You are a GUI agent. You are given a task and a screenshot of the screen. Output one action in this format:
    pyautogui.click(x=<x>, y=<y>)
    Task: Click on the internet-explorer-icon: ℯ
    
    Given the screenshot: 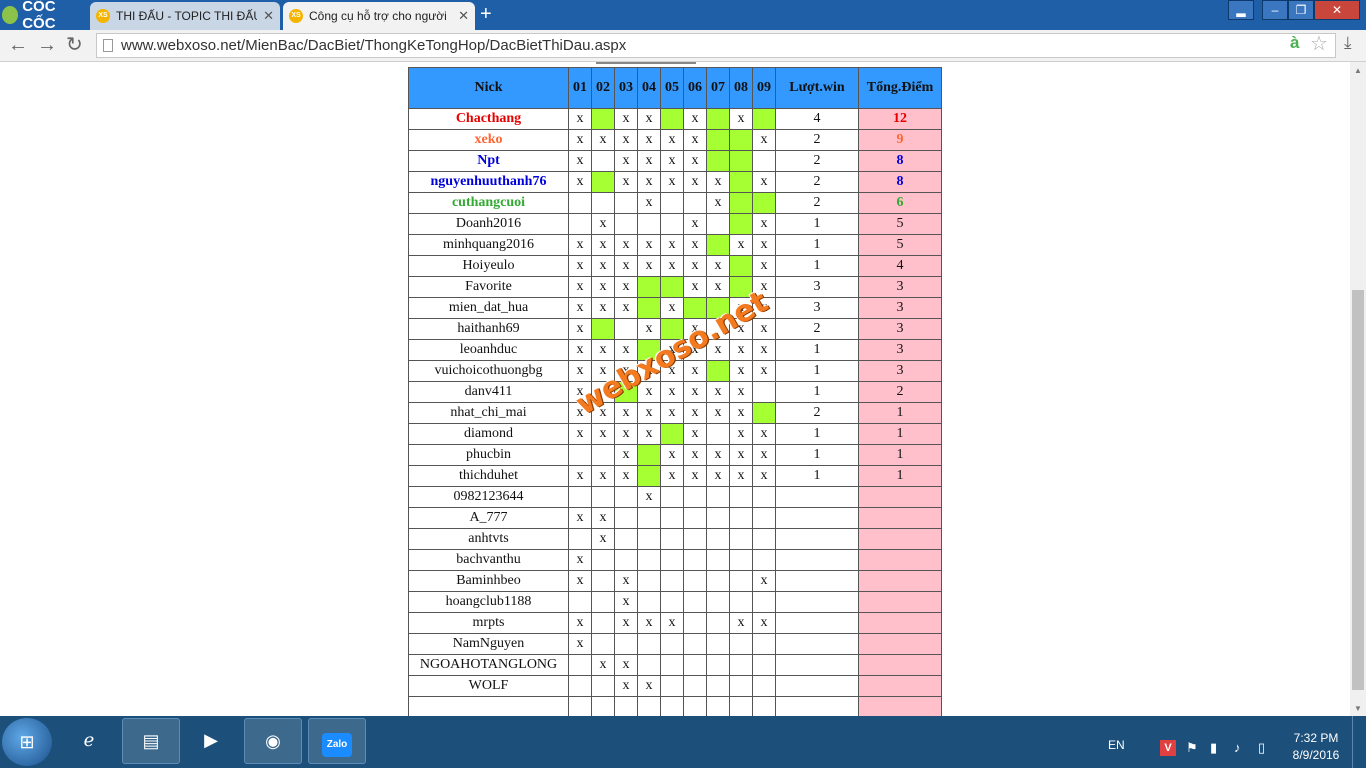 What is the action you would take?
    pyautogui.click(x=89, y=741)
    